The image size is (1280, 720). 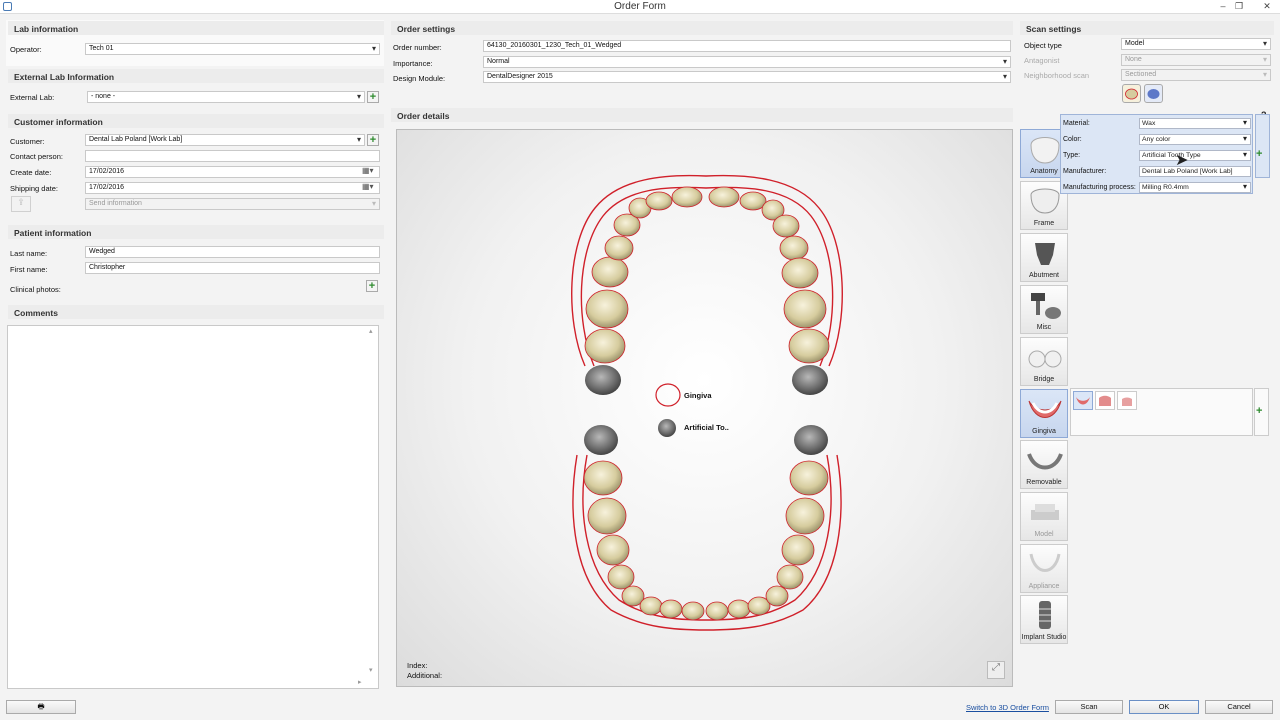 What do you see at coordinates (196, 232) in the screenshot?
I see `patient-information-header: Patient information` at bounding box center [196, 232].